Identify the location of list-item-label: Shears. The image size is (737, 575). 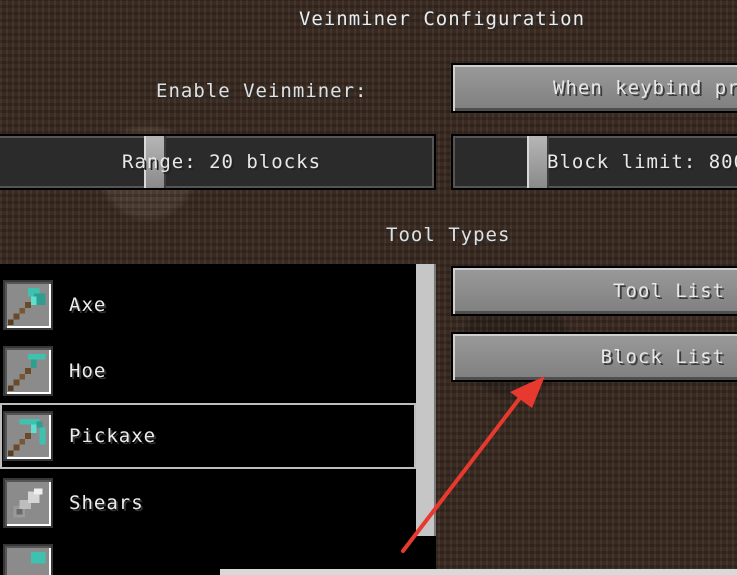
(106, 503).